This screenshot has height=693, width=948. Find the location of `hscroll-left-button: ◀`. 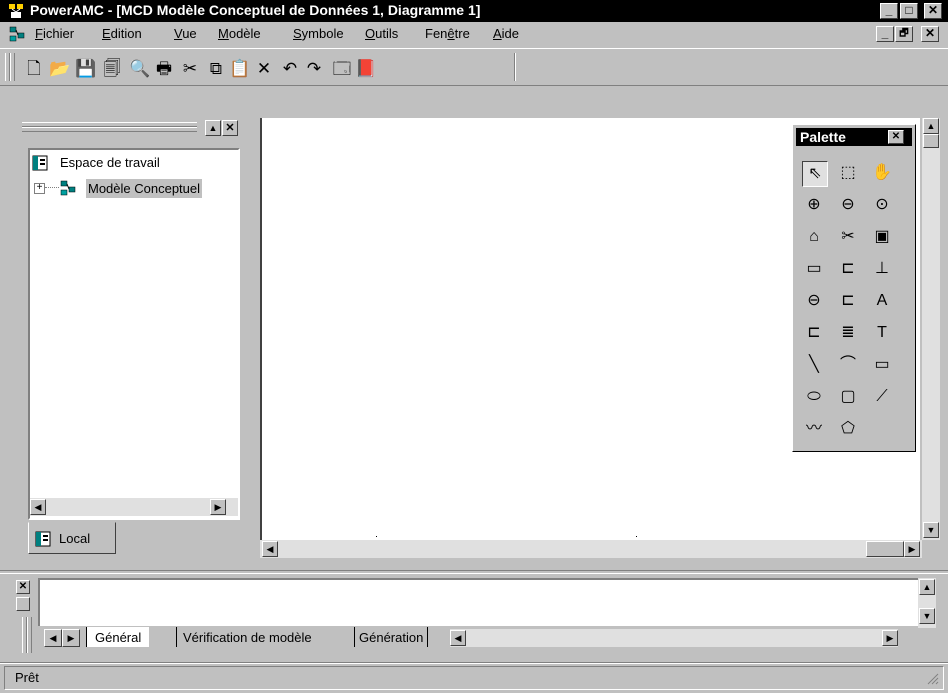

hscroll-left-button: ◀ is located at coordinates (270, 549).